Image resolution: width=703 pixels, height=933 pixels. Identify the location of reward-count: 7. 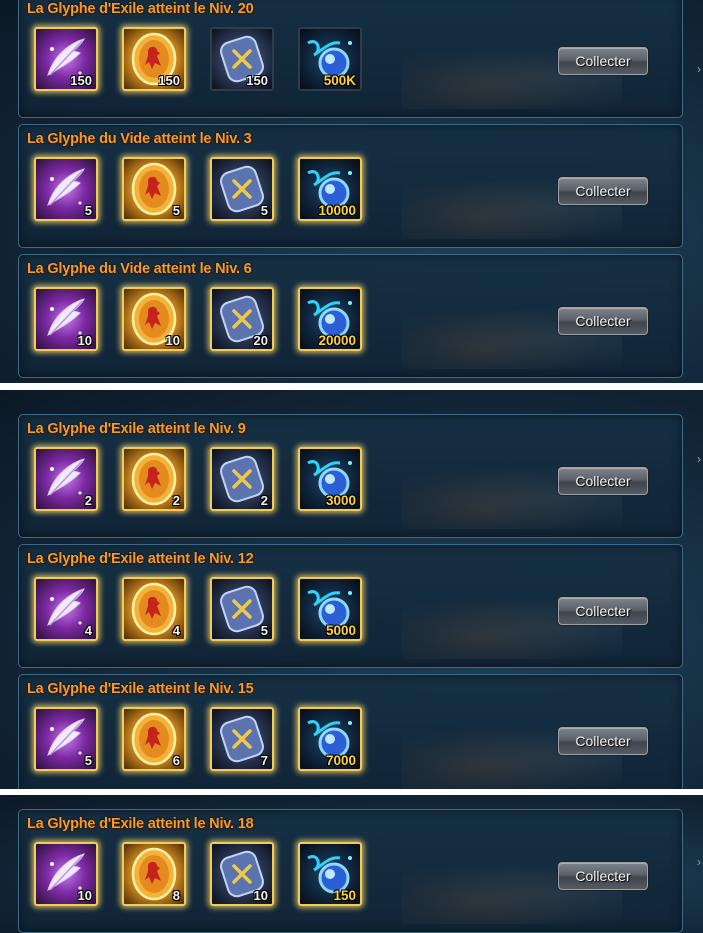
(264, 760).